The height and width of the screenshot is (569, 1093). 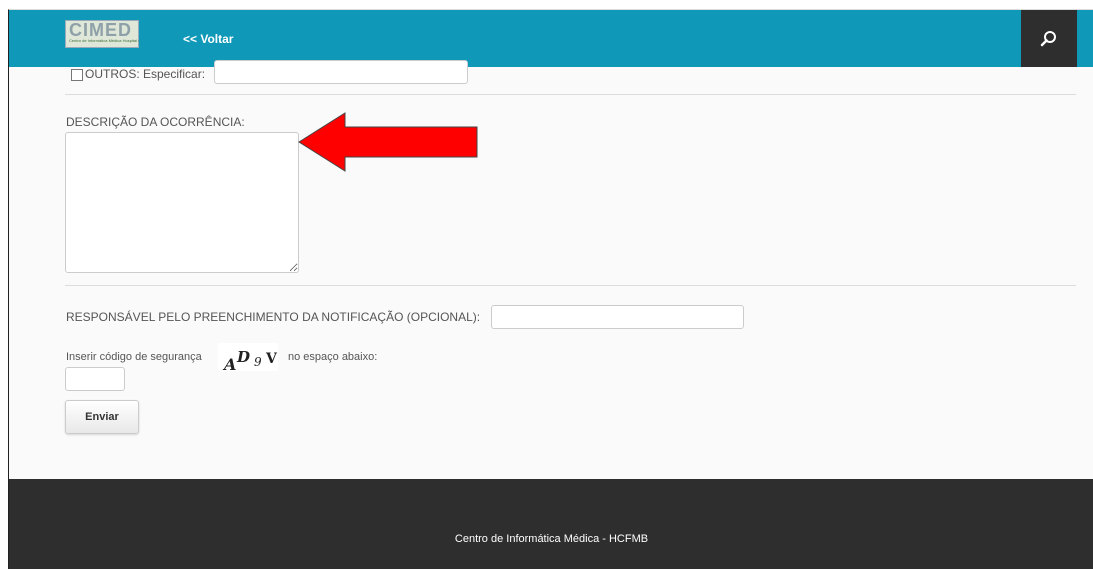 What do you see at coordinates (145, 74) in the screenshot?
I see `outros-label: OUTROS: Especificar:` at bounding box center [145, 74].